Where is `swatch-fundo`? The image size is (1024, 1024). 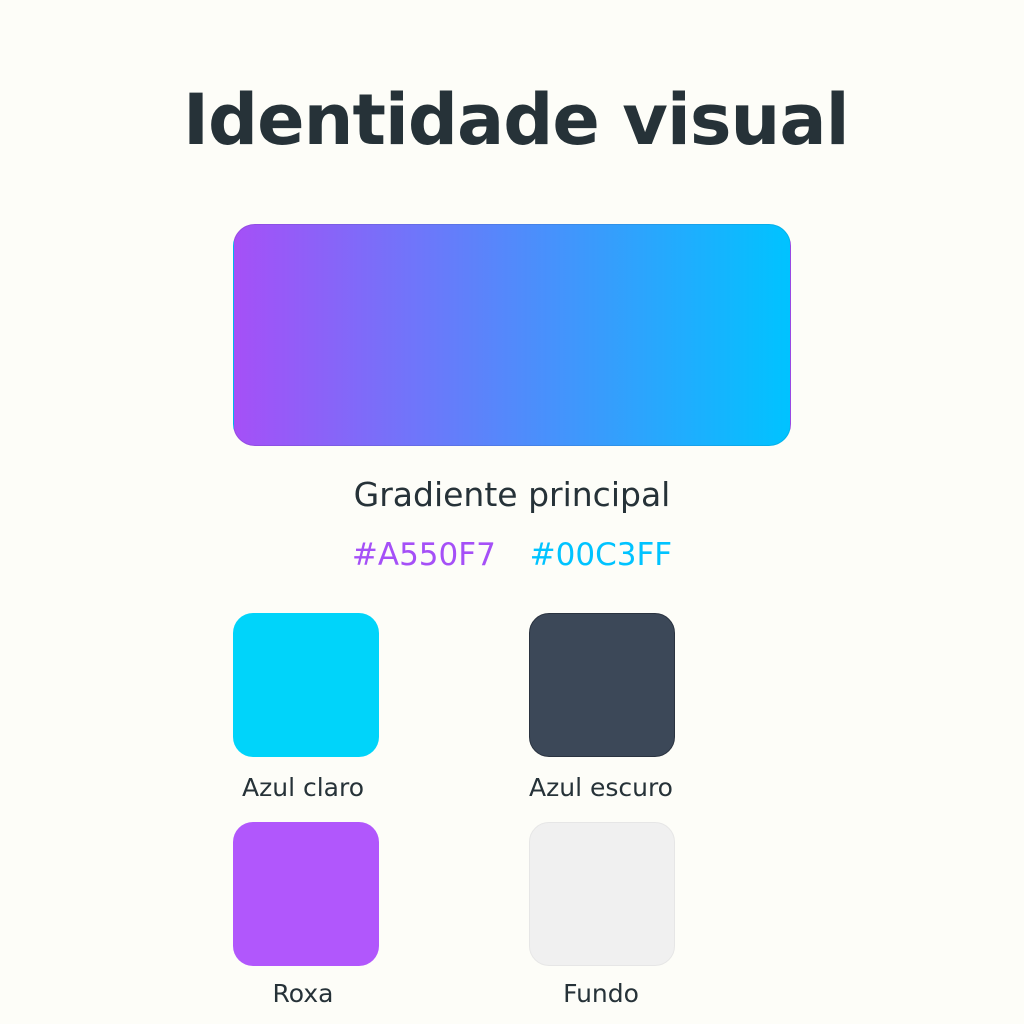
swatch-fundo is located at coordinates (602, 894).